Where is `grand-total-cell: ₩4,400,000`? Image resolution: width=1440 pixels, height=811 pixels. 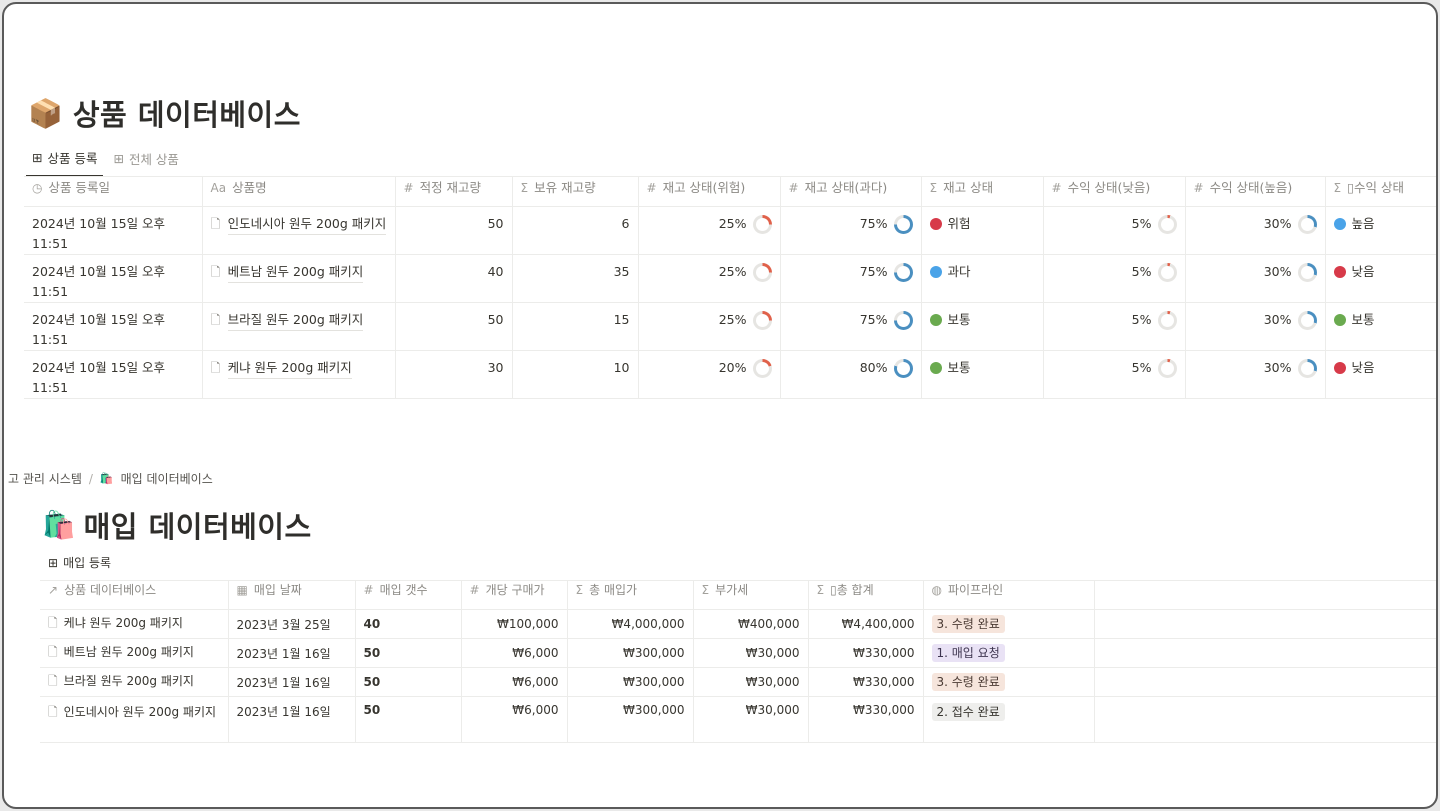
grand-total-cell: ₩4,400,000 is located at coordinates (865, 624).